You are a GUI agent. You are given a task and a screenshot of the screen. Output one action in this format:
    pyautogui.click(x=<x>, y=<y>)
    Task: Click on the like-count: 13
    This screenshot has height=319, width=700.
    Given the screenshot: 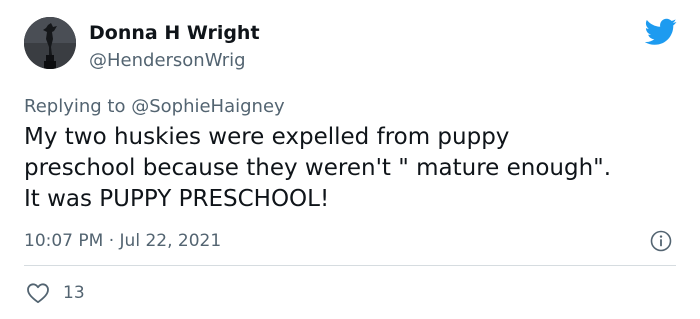 What is the action you would take?
    pyautogui.click(x=74, y=293)
    